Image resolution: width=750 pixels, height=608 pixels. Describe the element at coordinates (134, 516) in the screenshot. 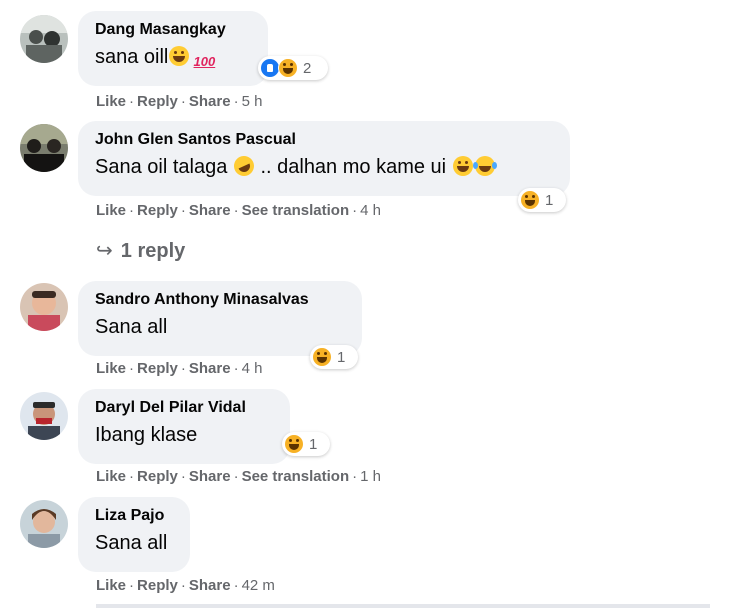

I see `commenter-name: Liza Pajo` at that location.